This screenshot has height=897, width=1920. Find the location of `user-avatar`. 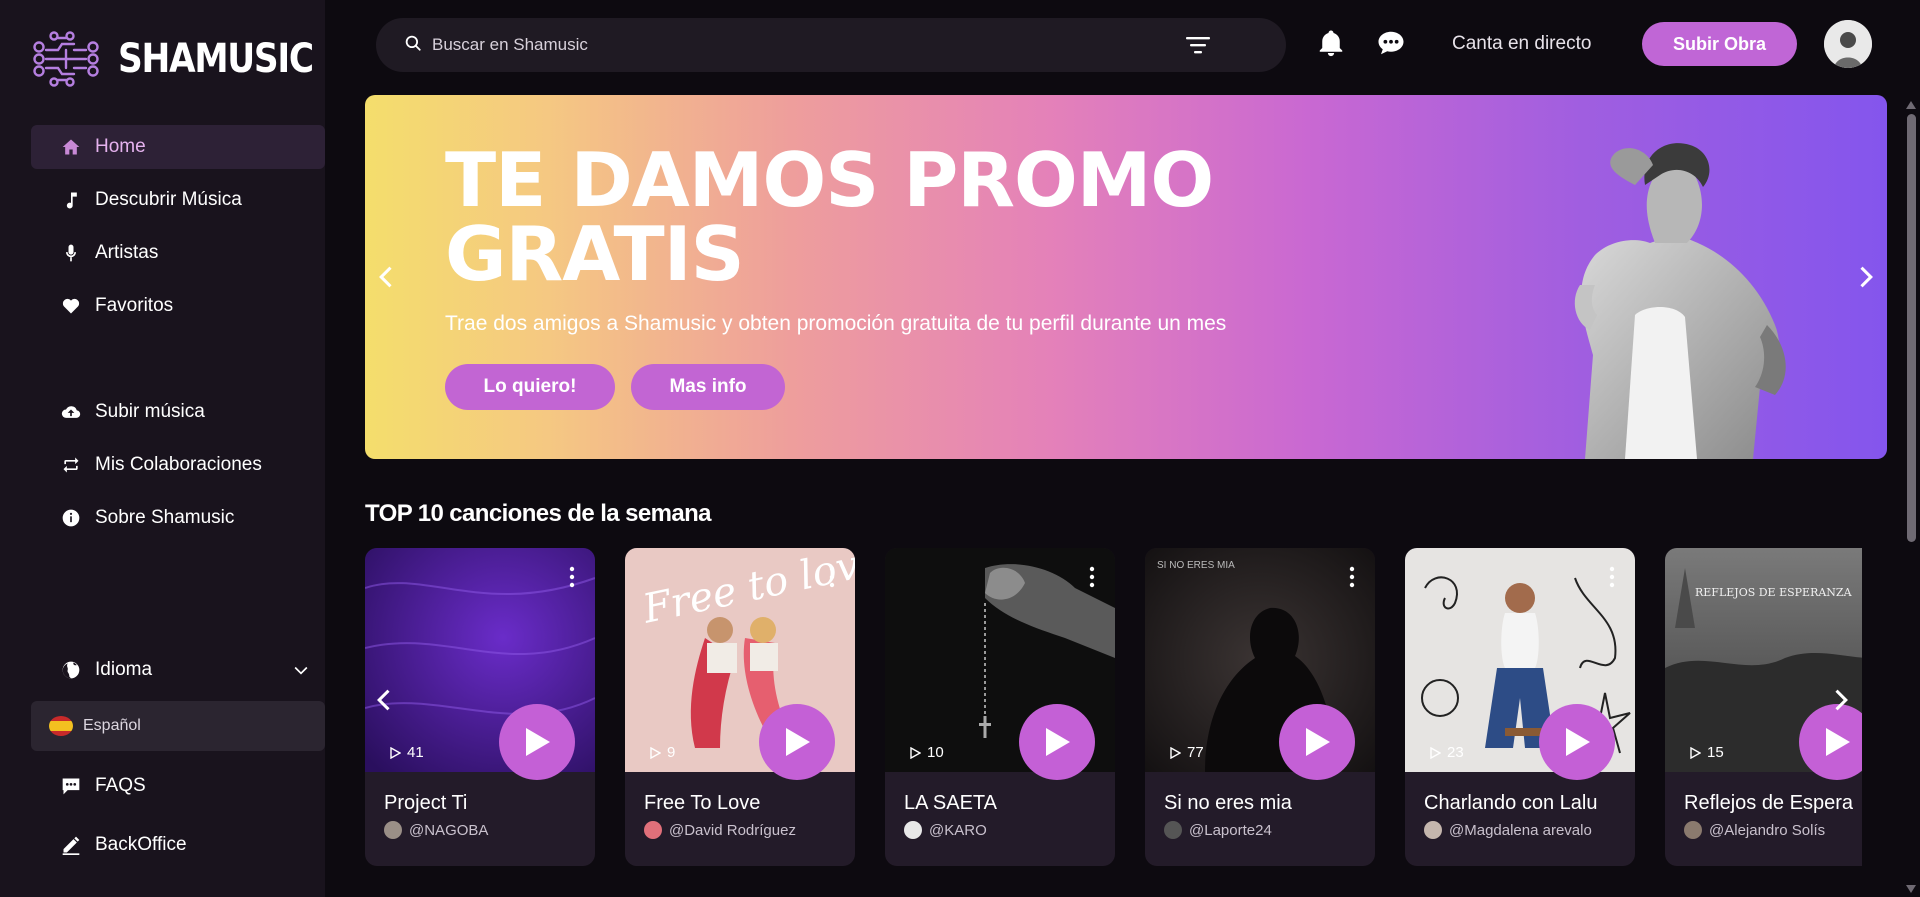

user-avatar is located at coordinates (1848, 44).